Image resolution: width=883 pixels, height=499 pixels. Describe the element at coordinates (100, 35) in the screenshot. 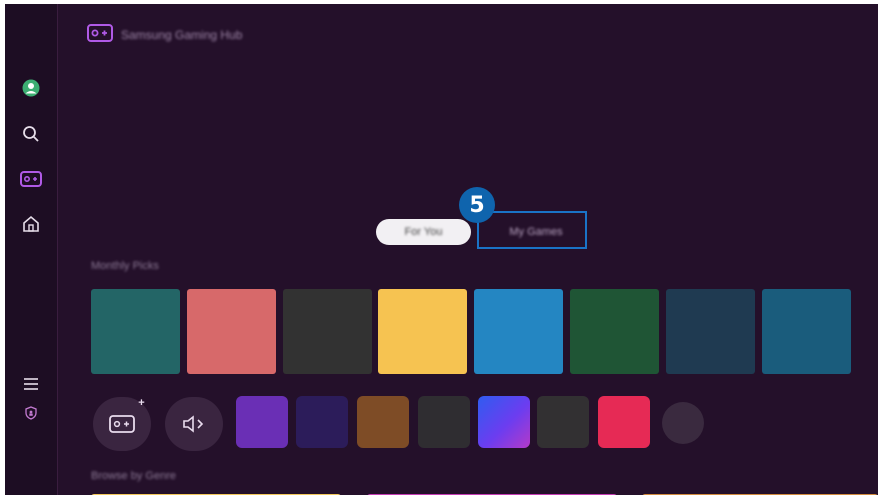

I see `gaming-hub-logo-icon` at that location.